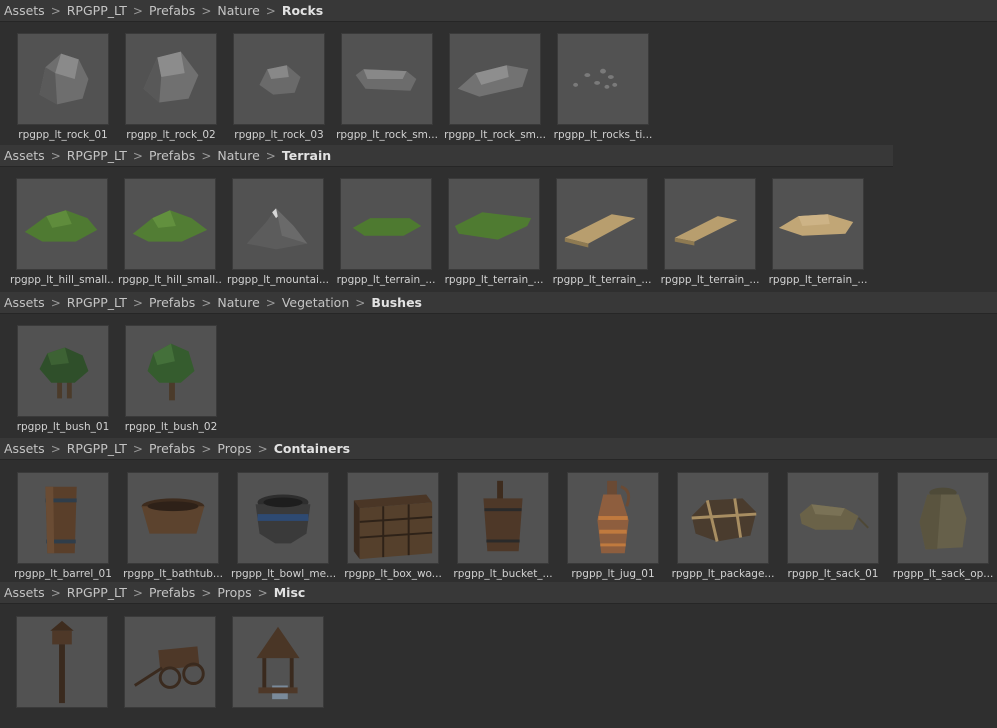 Image resolution: width=997 pixels, height=728 pixels. I want to click on asset-tile: rpgpp_lt_jug_01, so click(613, 528).